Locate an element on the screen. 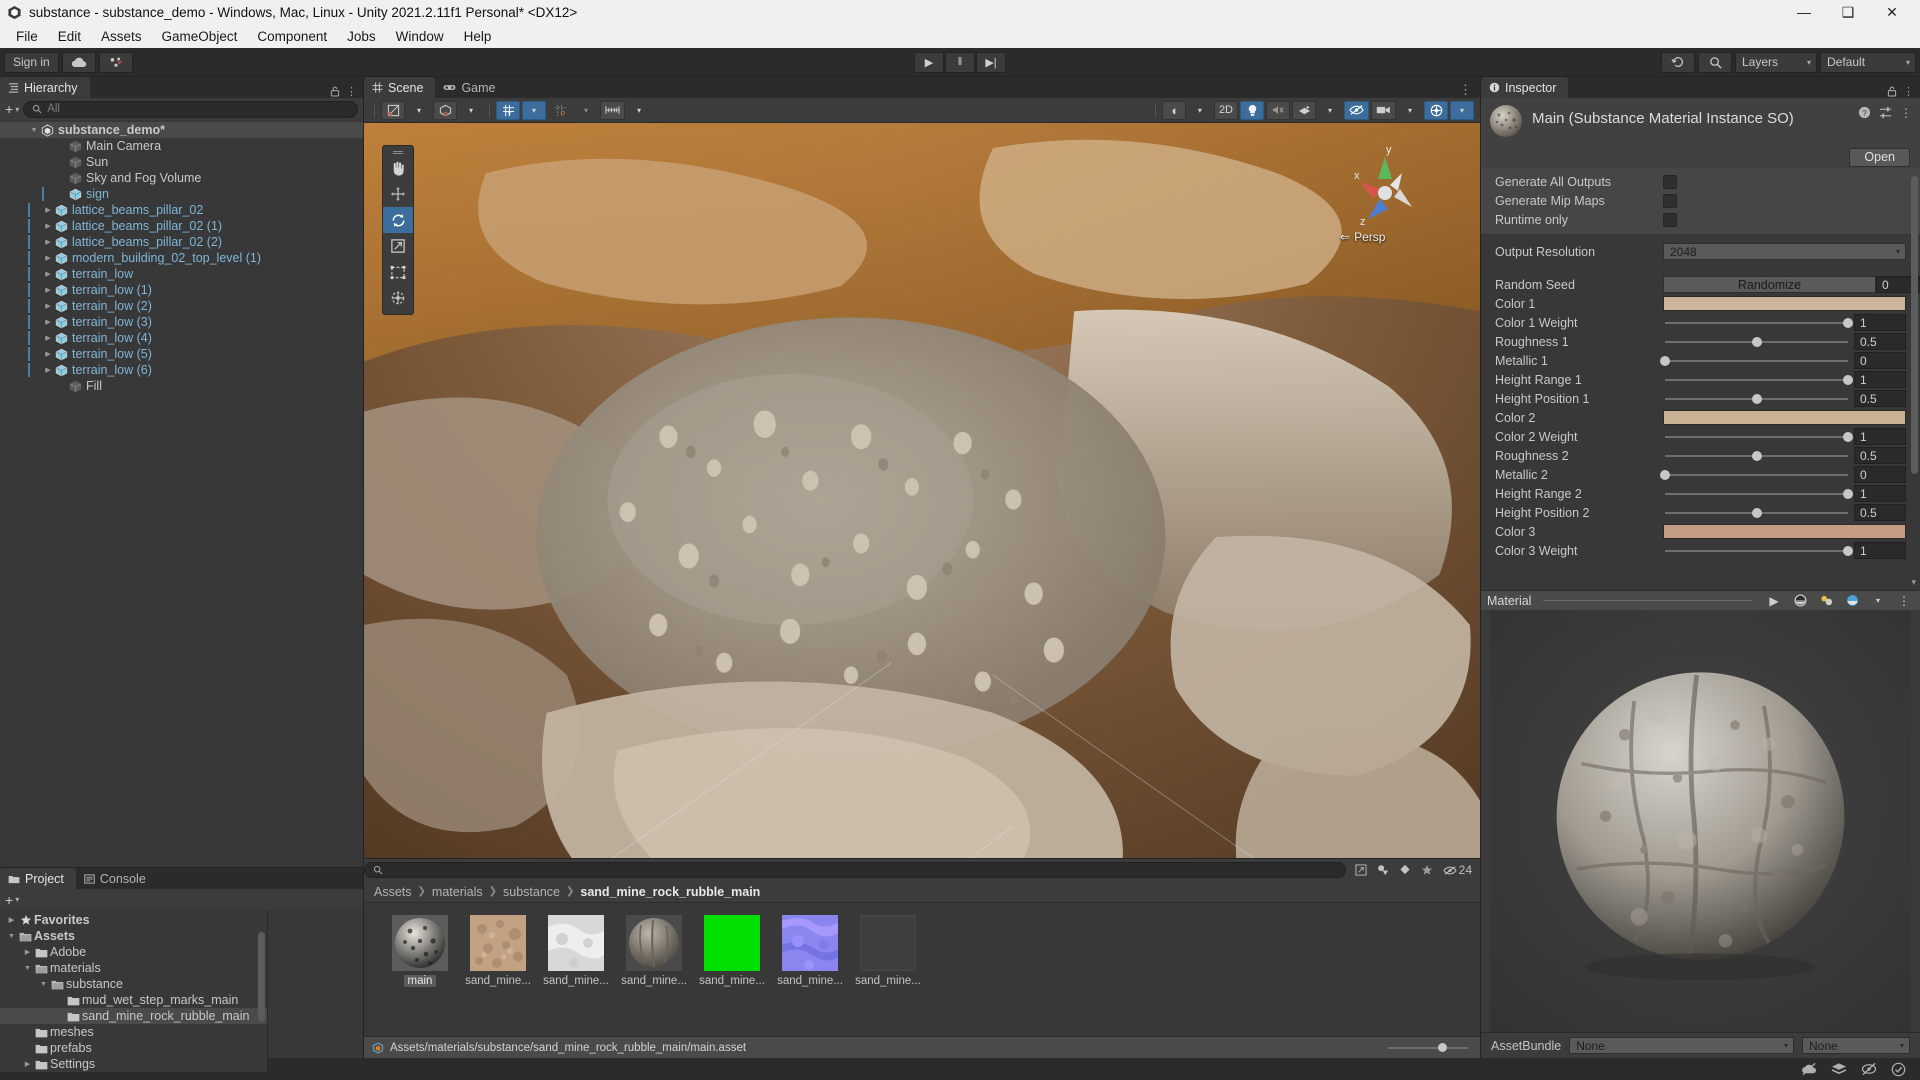 This screenshot has width=1920, height=1080. step-button: ▶| is located at coordinates (991, 62).